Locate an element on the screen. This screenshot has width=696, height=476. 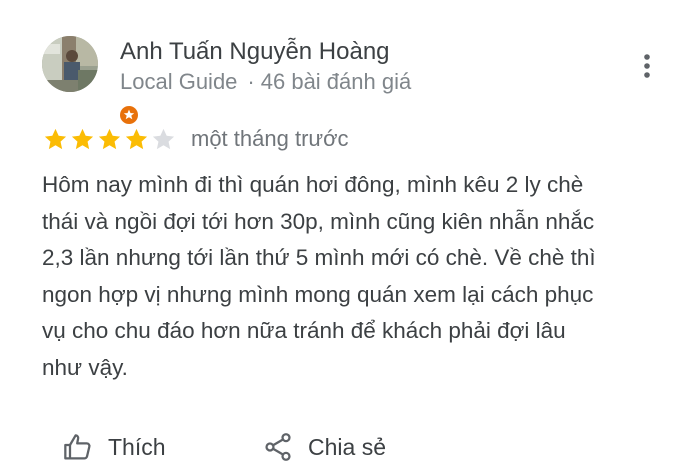
like-button: Thích is located at coordinates (114, 447).